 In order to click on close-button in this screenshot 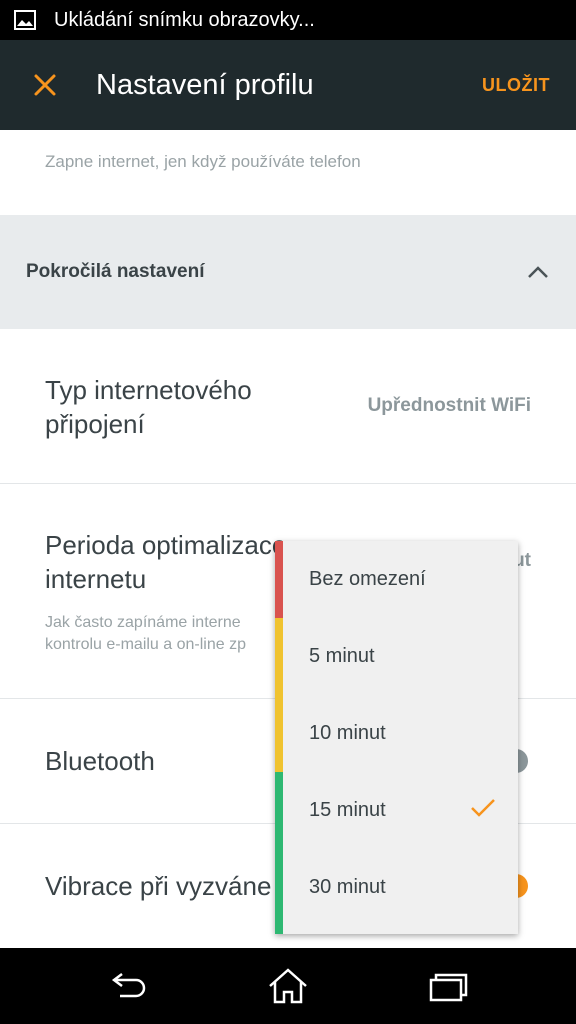, I will do `click(45, 85)`.